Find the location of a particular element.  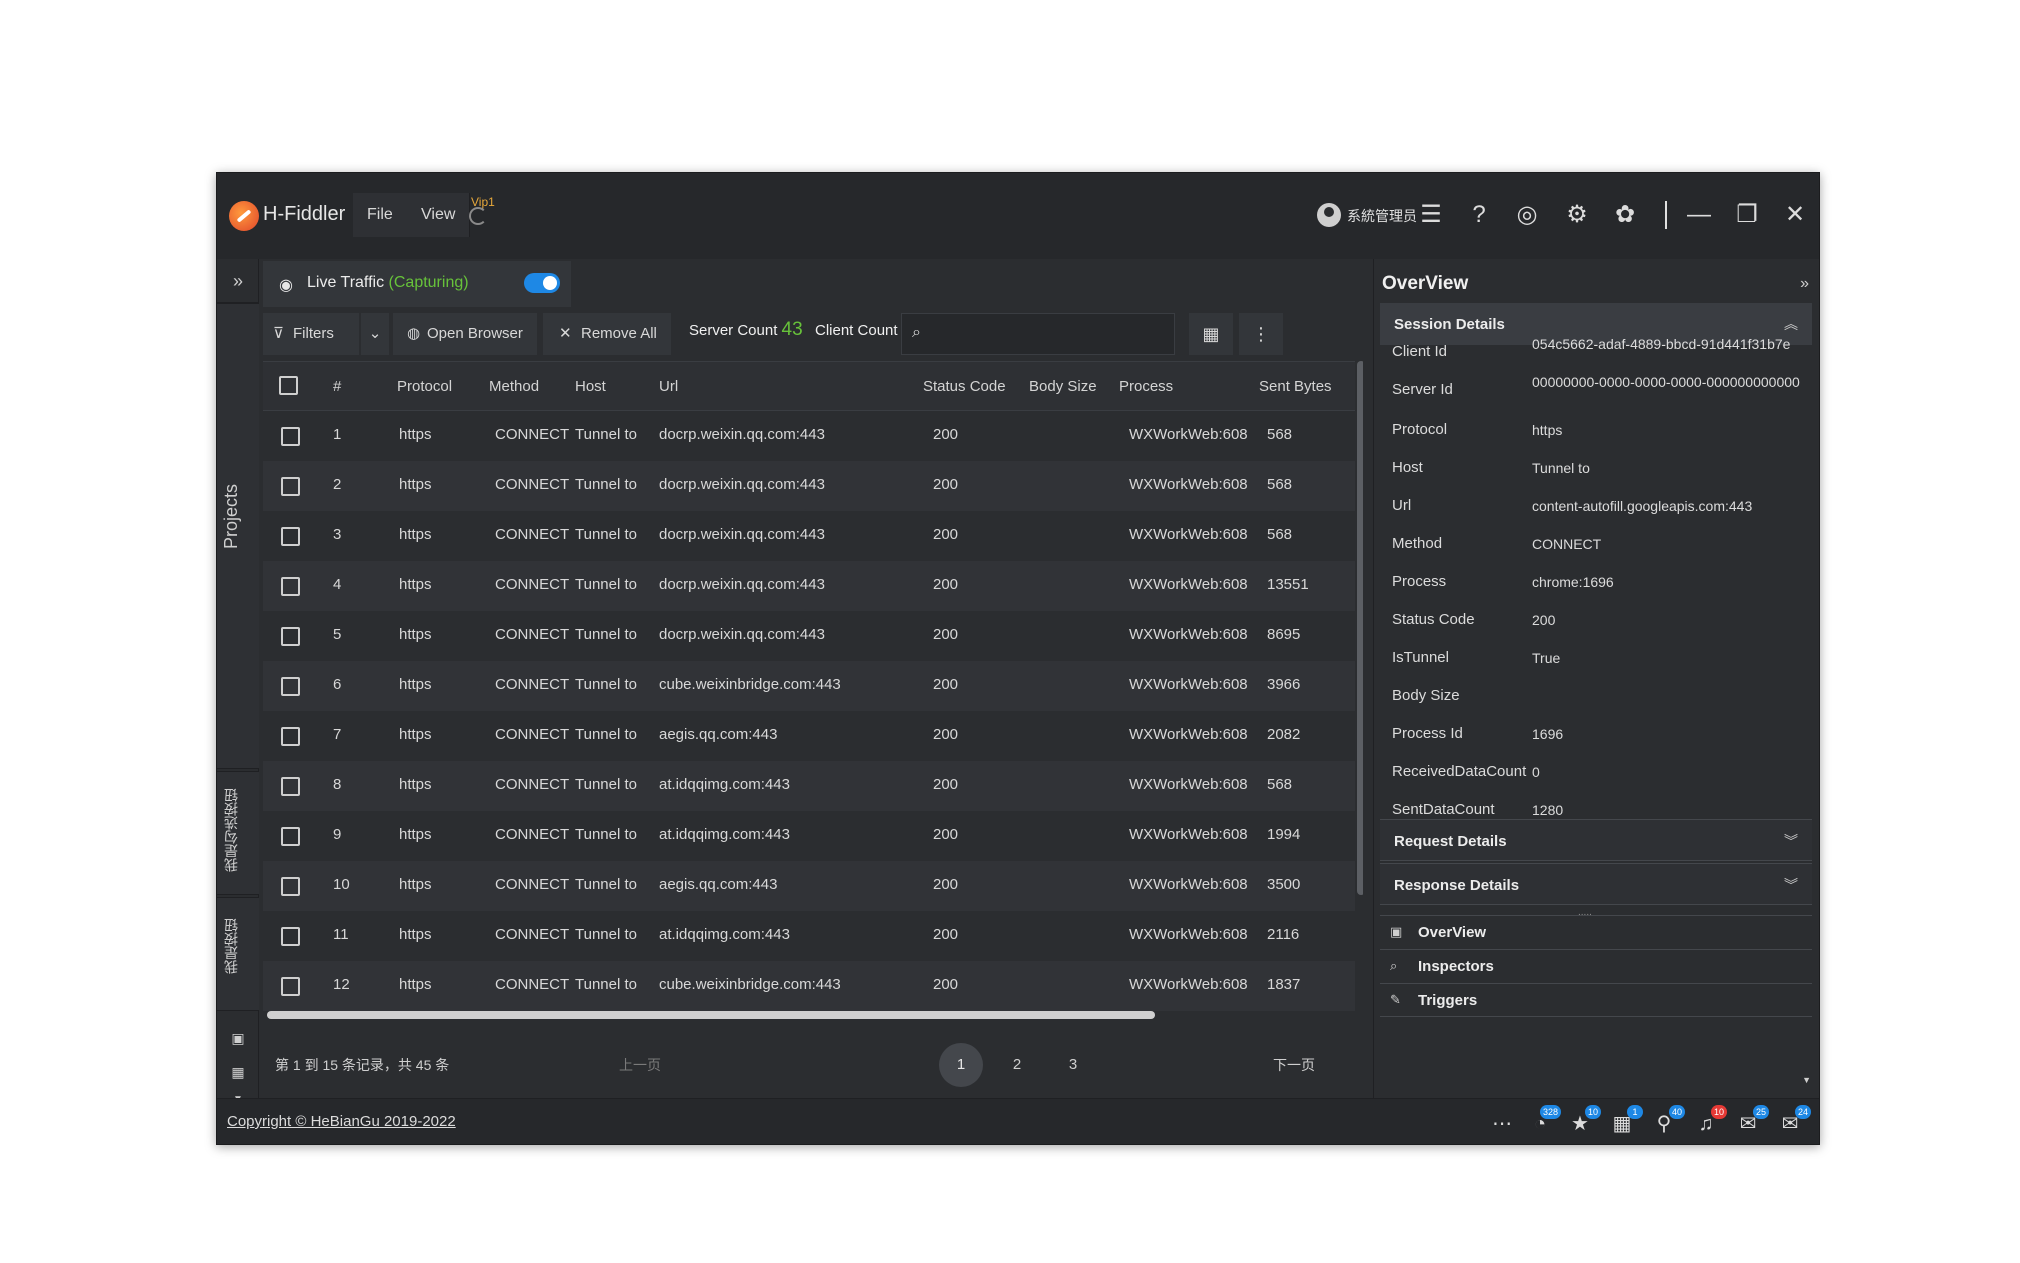

col-host: Host is located at coordinates (590, 386).